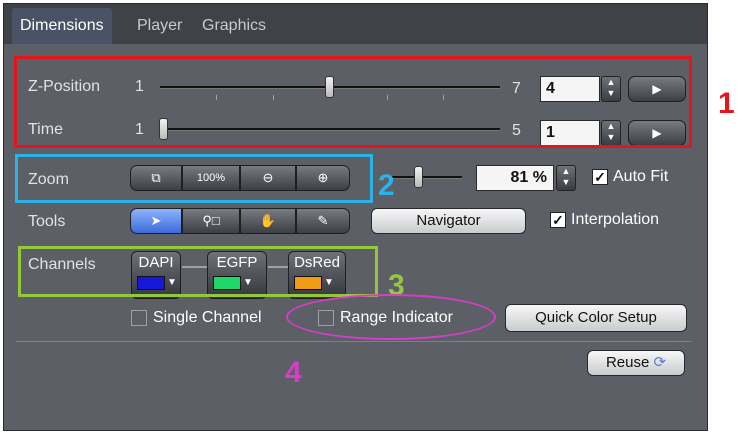 The width and height of the screenshot is (743, 433). I want to click on tool-pointer-button: ➤, so click(156, 221).